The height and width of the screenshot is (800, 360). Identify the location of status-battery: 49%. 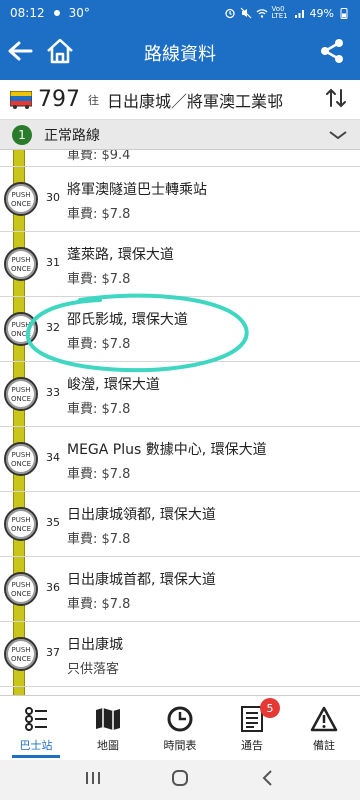
(321, 13).